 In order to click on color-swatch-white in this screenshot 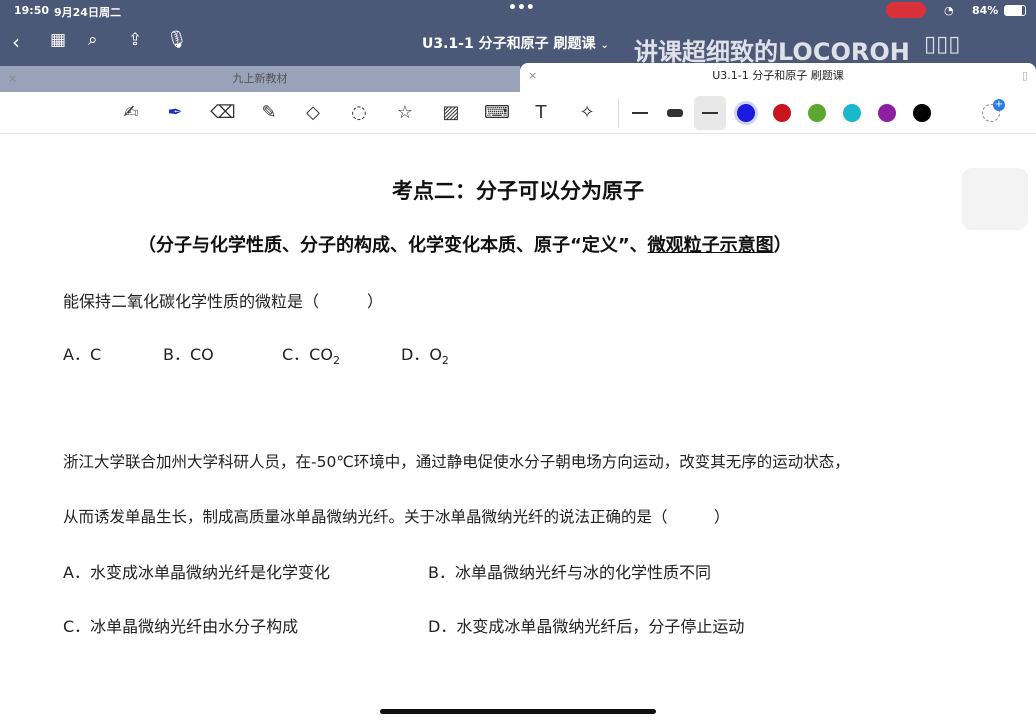, I will do `click(957, 113)`.